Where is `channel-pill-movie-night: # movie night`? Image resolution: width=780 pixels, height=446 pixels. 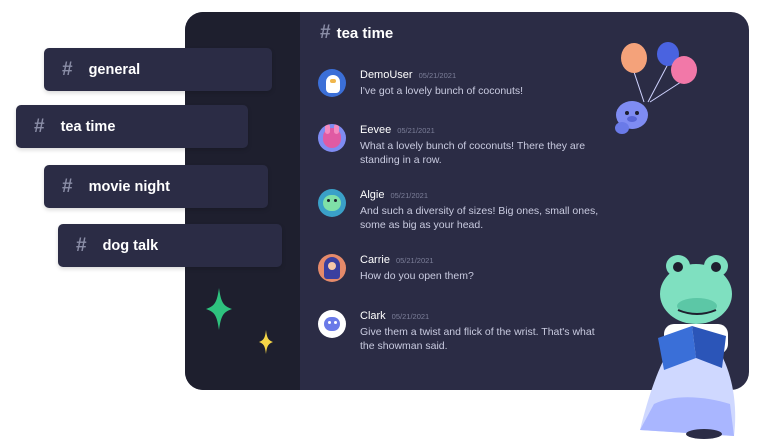
channel-pill-movie-night: # movie night is located at coordinates (156, 186).